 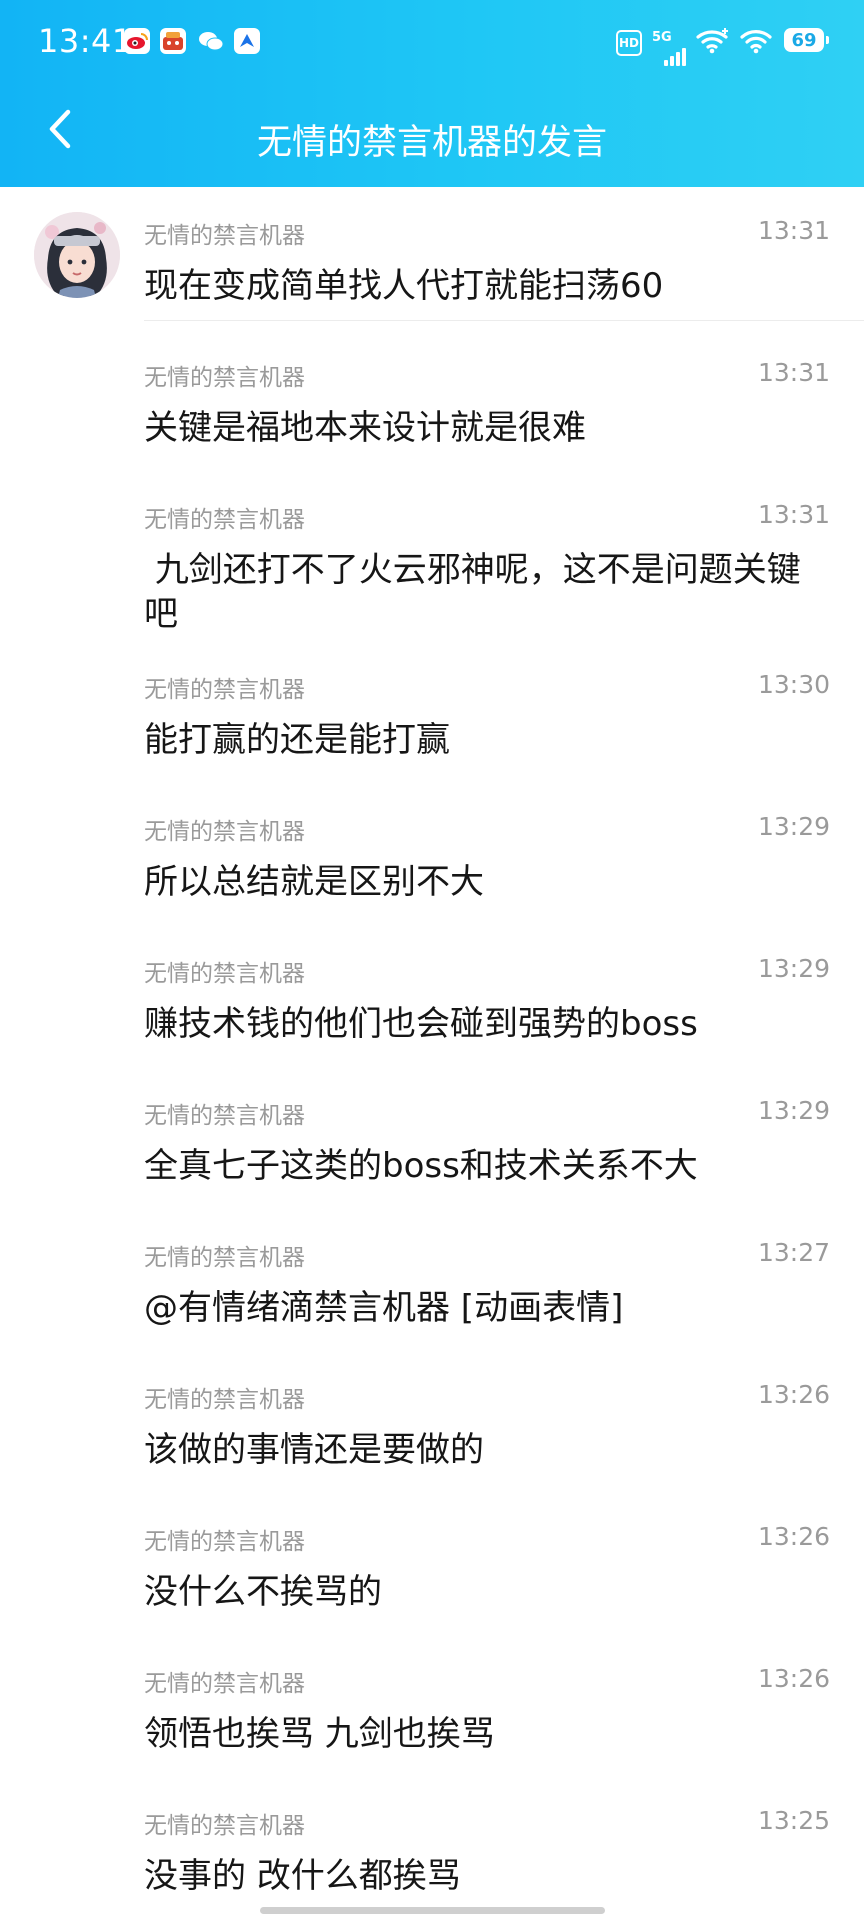 I want to click on wechat-icon, so click(x=211, y=41).